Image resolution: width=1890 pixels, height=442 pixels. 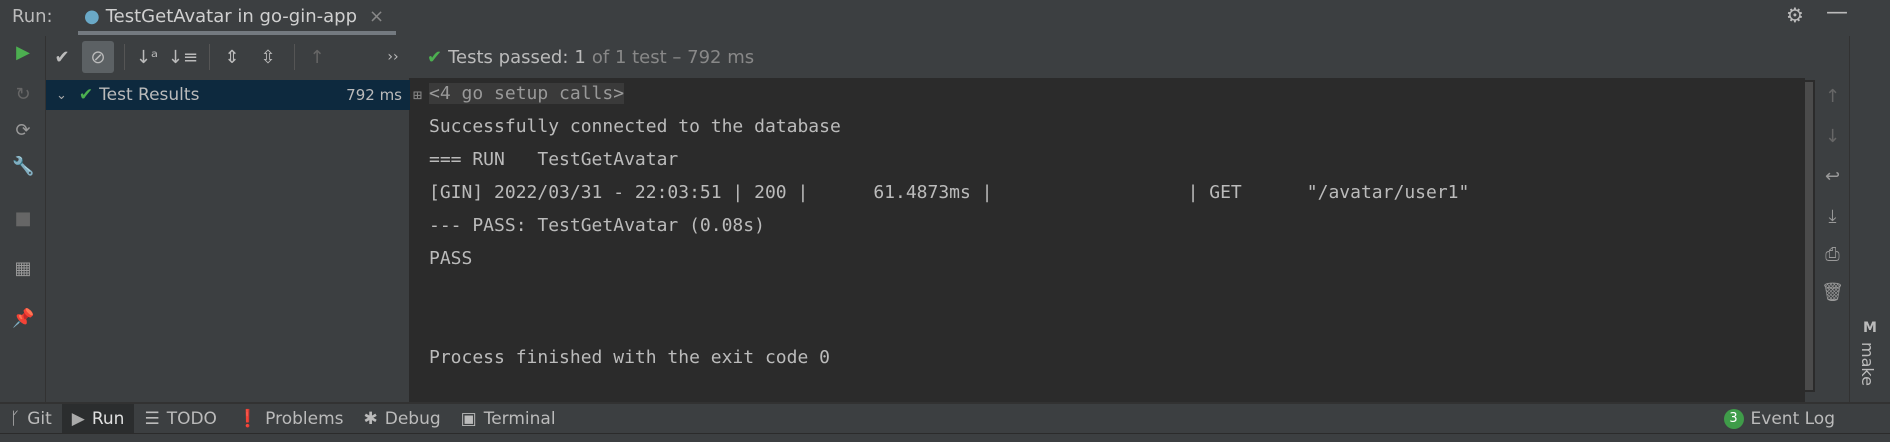 I want to click on tab-problems: ❗ Problems, so click(x=290, y=418).